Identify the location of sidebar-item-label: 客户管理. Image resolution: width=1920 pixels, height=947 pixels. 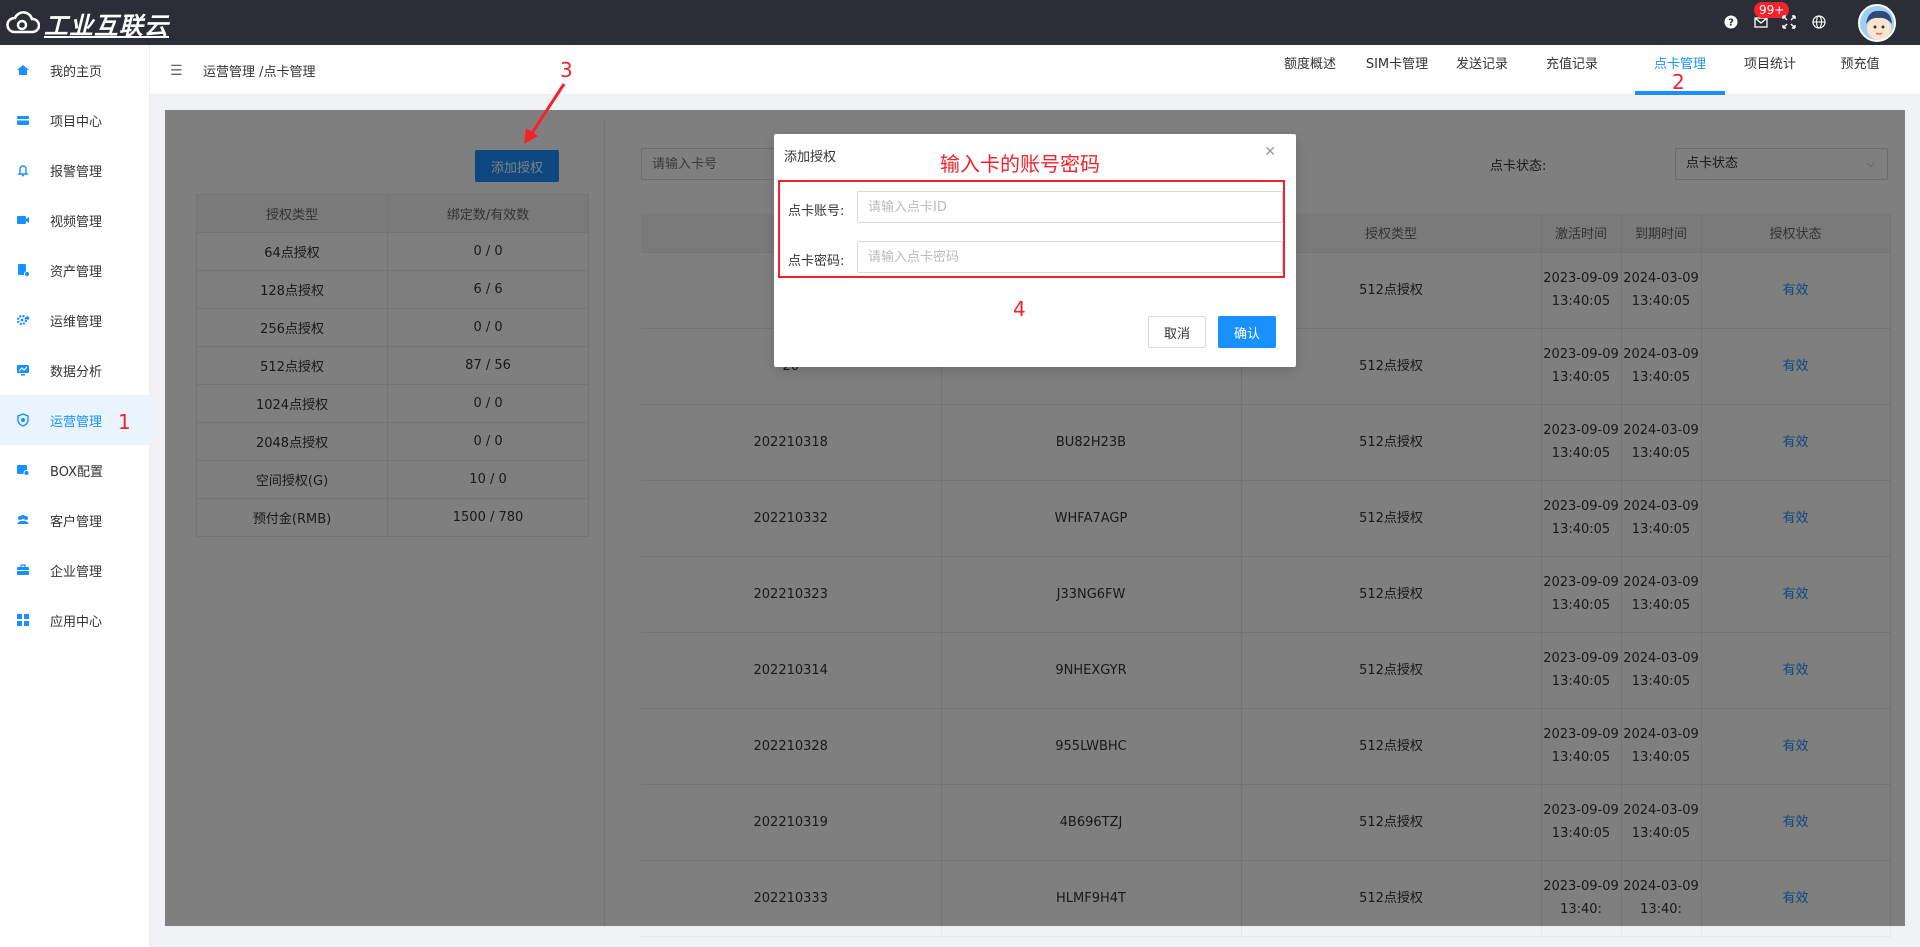
(76, 522).